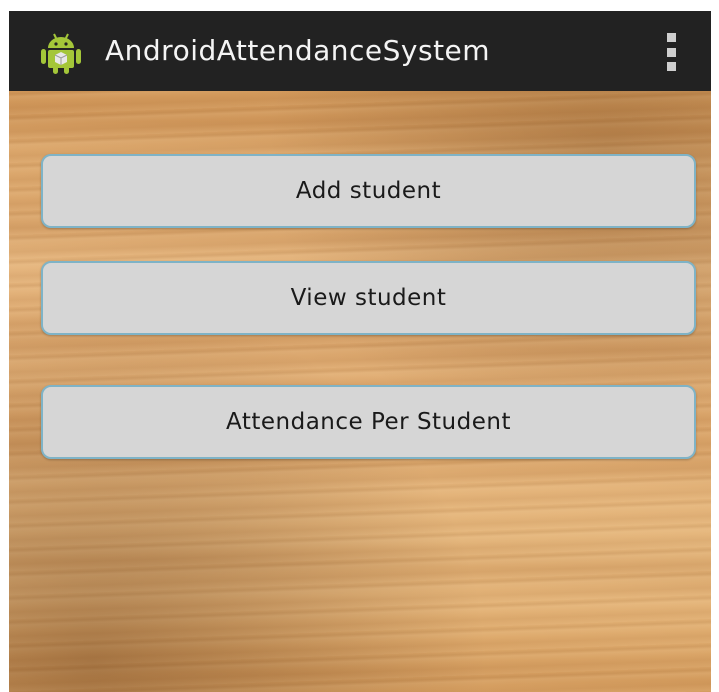 This screenshot has width=719, height=692. I want to click on app-title: AndroidAttendanceSystem, so click(298, 50).